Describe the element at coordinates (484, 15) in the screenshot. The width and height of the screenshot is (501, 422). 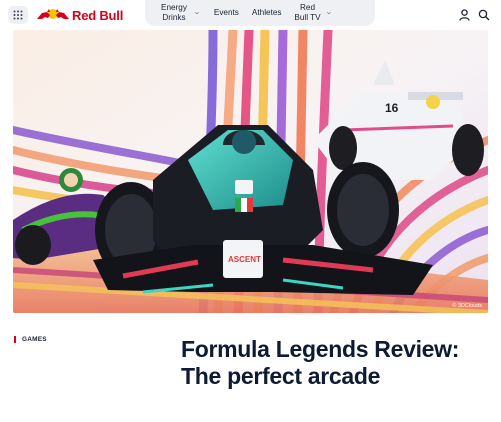
I see `search-icon` at that location.